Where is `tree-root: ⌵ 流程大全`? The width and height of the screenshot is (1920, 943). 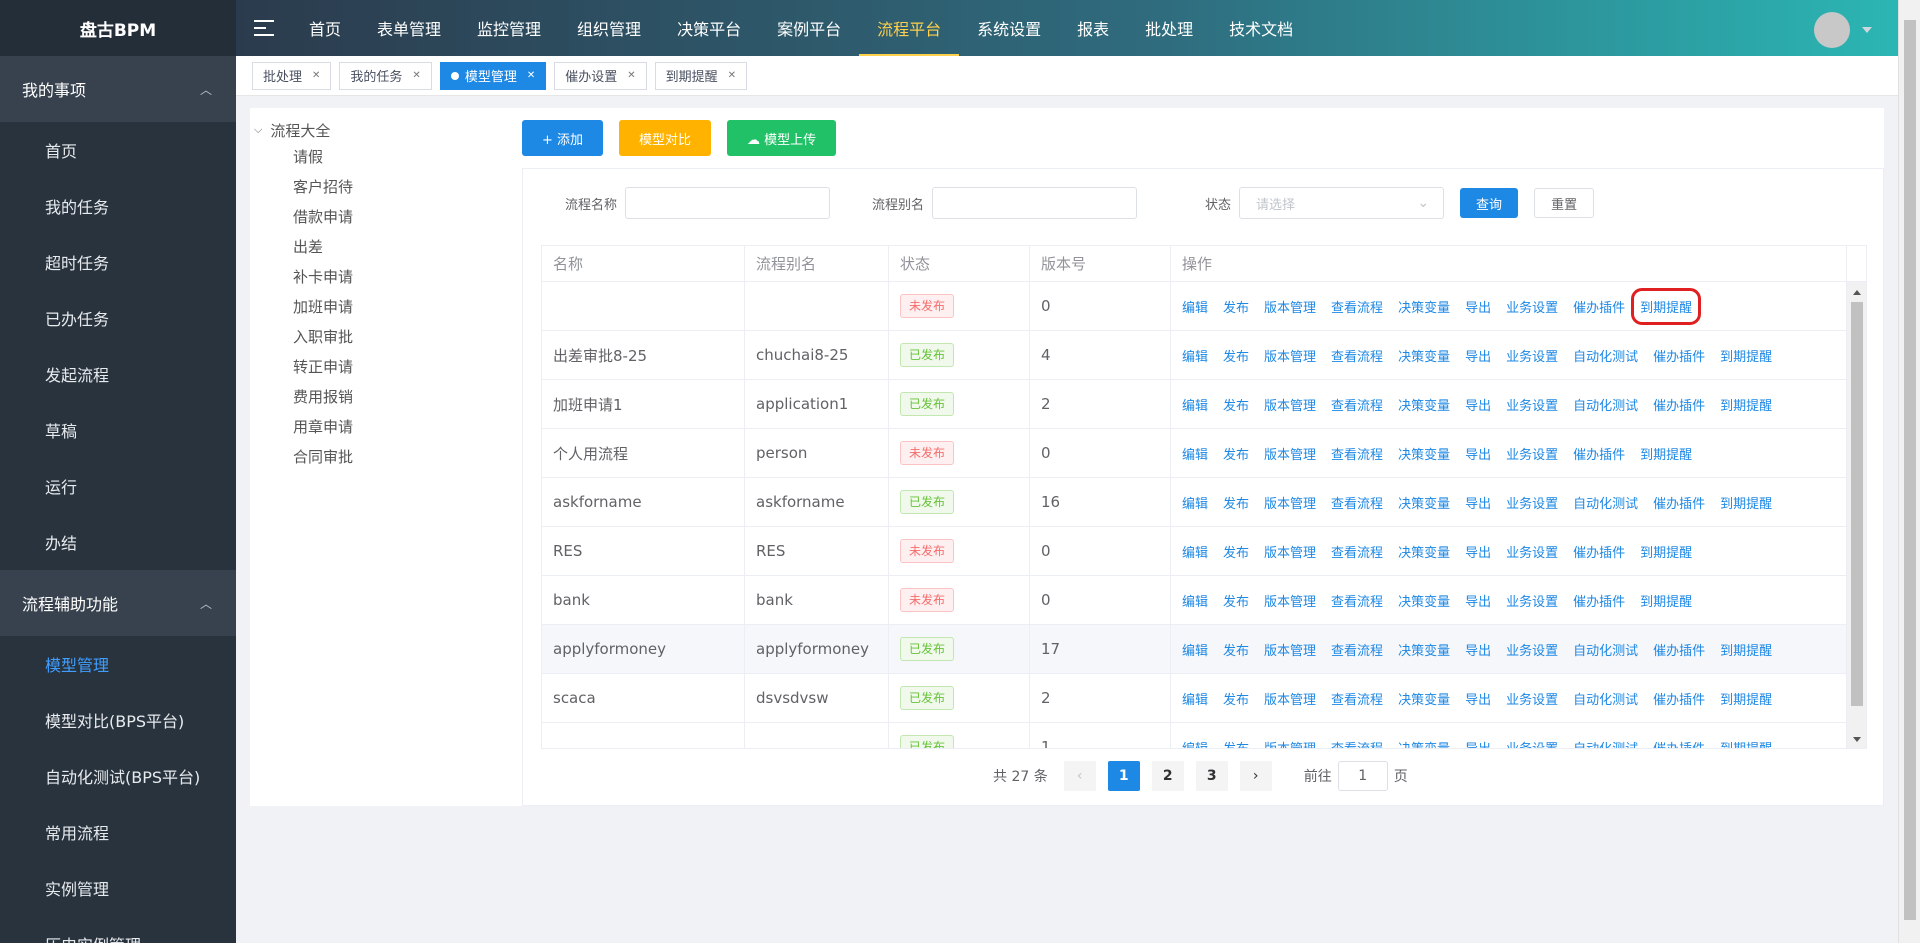
tree-root: ⌵ 流程大全 is located at coordinates (380, 130).